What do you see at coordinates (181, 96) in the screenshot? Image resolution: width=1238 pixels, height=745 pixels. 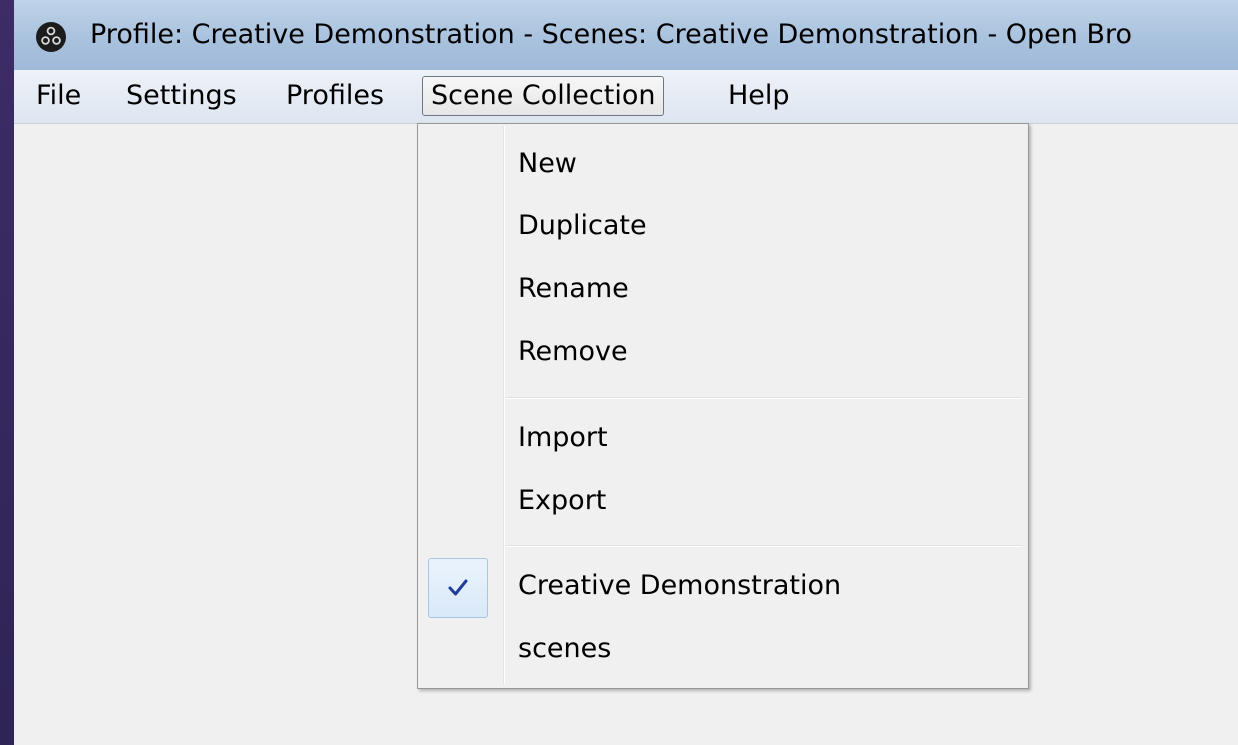 I see `menu-settings: Settings` at bounding box center [181, 96].